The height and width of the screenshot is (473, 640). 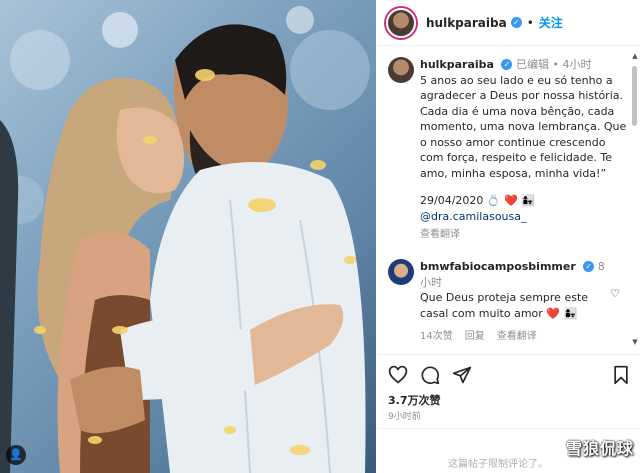 What do you see at coordinates (576, 64) in the screenshot?
I see `caption-time: 4小时` at bounding box center [576, 64].